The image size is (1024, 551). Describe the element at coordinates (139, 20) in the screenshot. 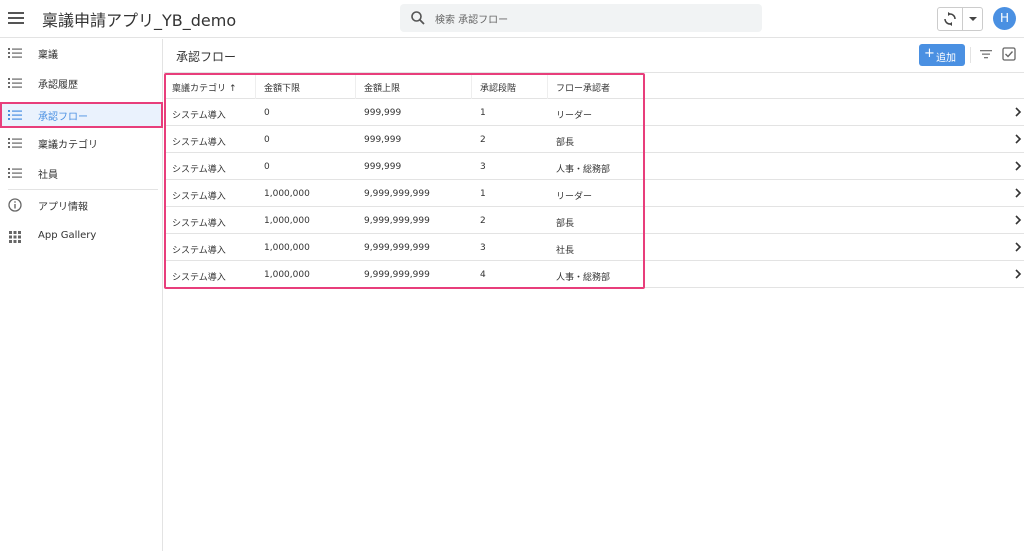

I see `app-title: 稟議申請アプリ_YB_demo` at that location.